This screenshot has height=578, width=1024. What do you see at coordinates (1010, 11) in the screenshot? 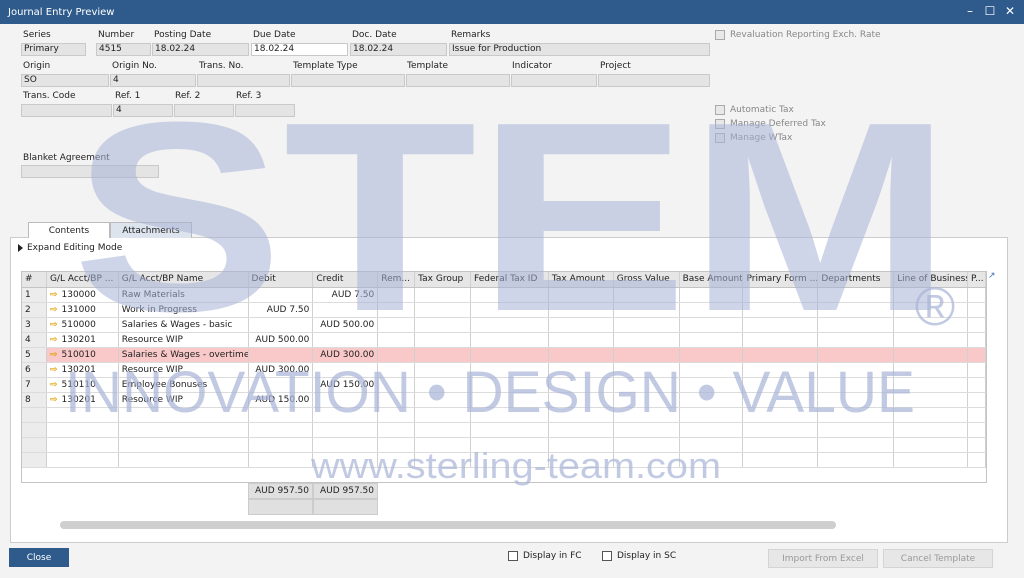
I see `close-icon: ✕` at bounding box center [1010, 11].